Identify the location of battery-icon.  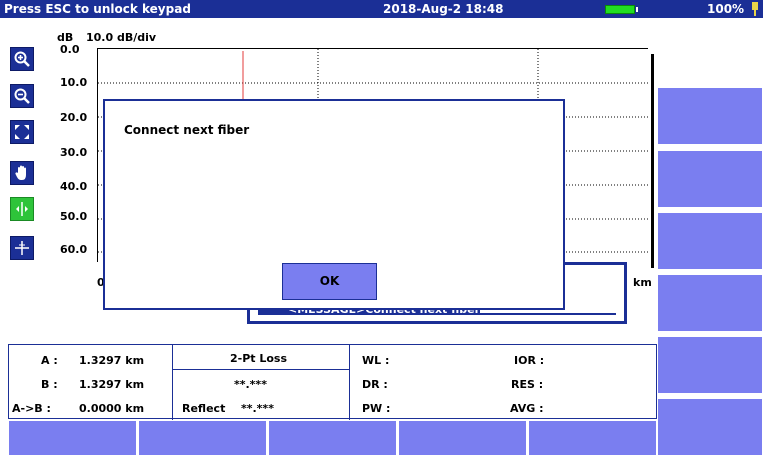
(620, 9).